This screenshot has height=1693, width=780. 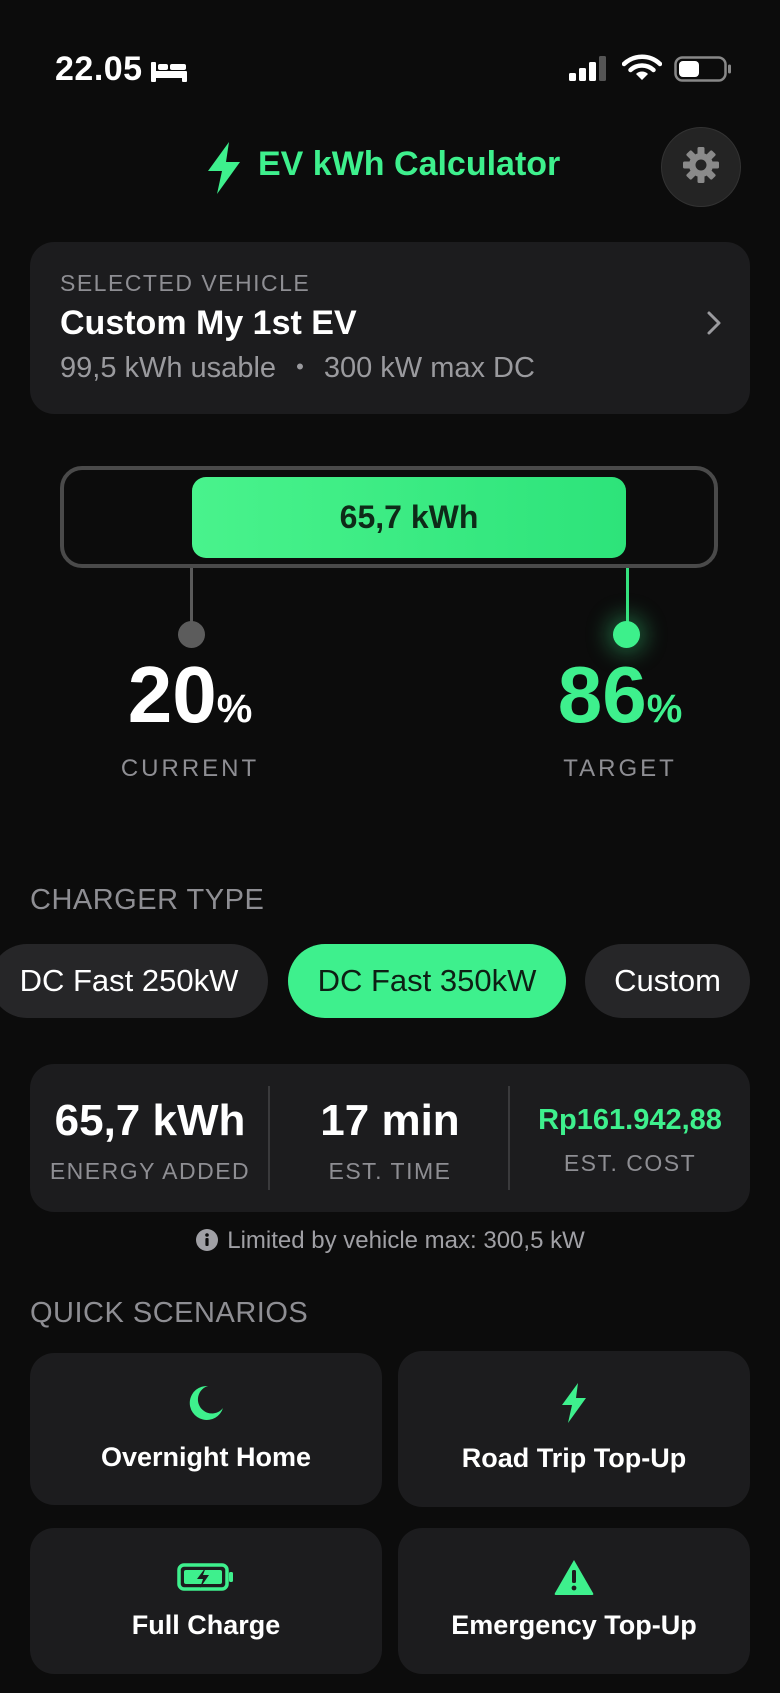 What do you see at coordinates (620, 768) in the screenshot?
I see `target-label: TARGET` at bounding box center [620, 768].